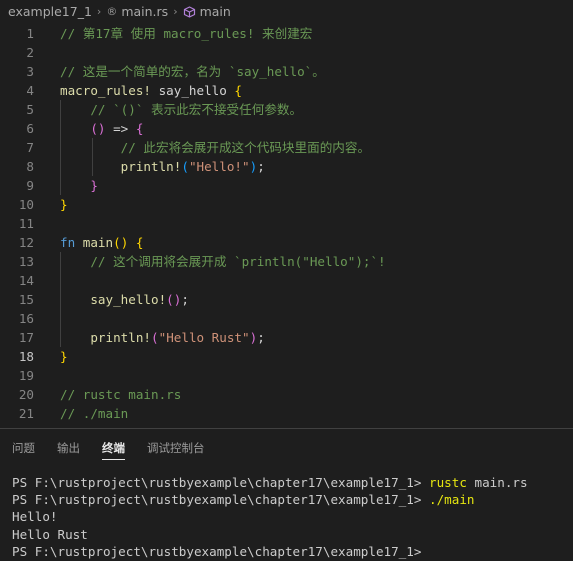 The image size is (573, 561). Describe the element at coordinates (215, 147) in the screenshot. I see `code-token: // 此宏将会展开成这个代码块里面的内容。` at that location.